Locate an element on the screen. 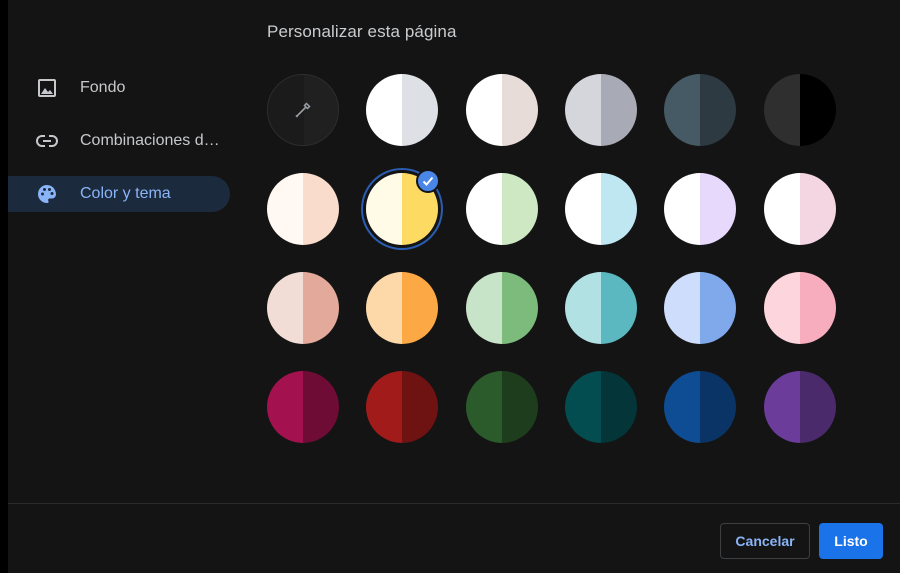 The height and width of the screenshot is (573, 900). eyedropper-icon is located at coordinates (303, 110).